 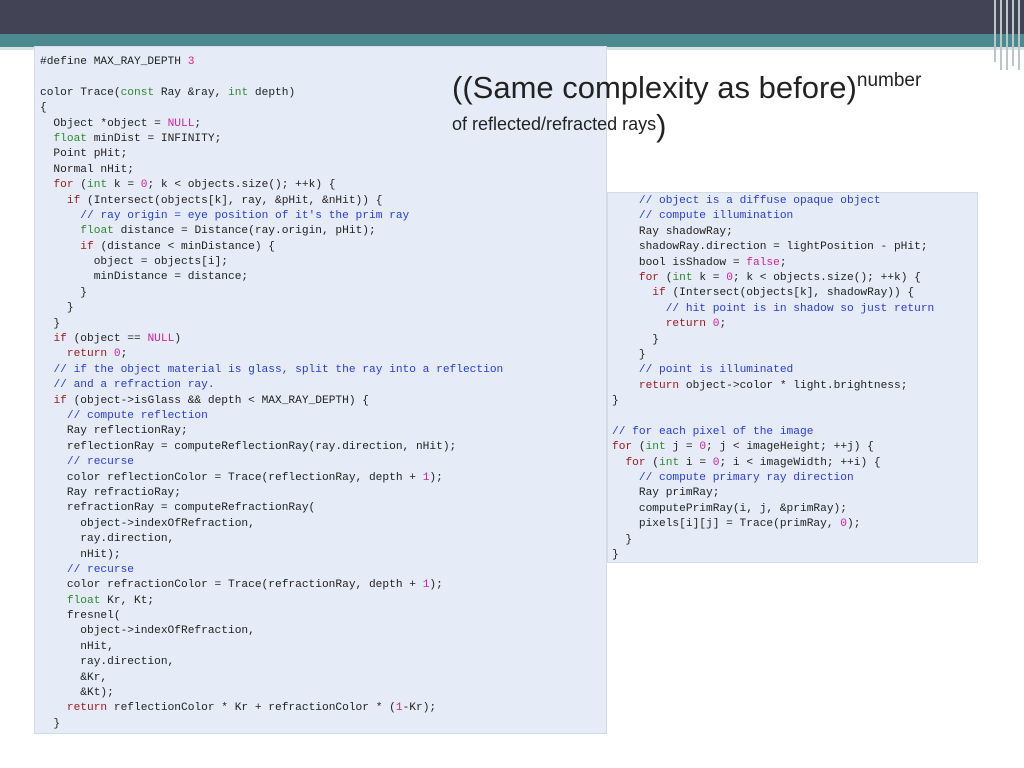 I want to click on code-token: // recurse, so click(x=100, y=569).